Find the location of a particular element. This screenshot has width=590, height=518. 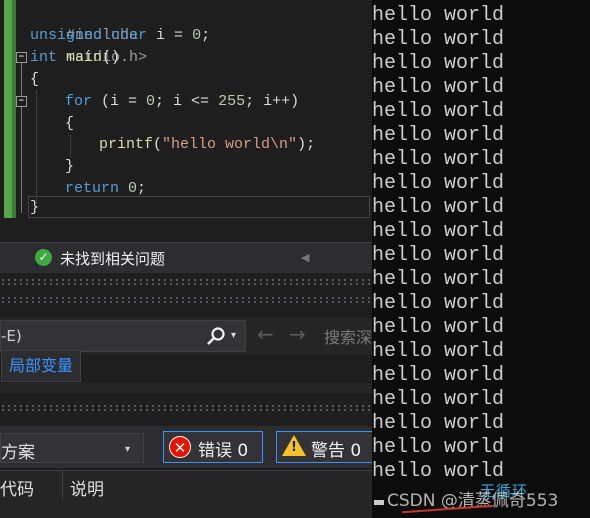

function-name-printf: printf is located at coordinates (126, 144).